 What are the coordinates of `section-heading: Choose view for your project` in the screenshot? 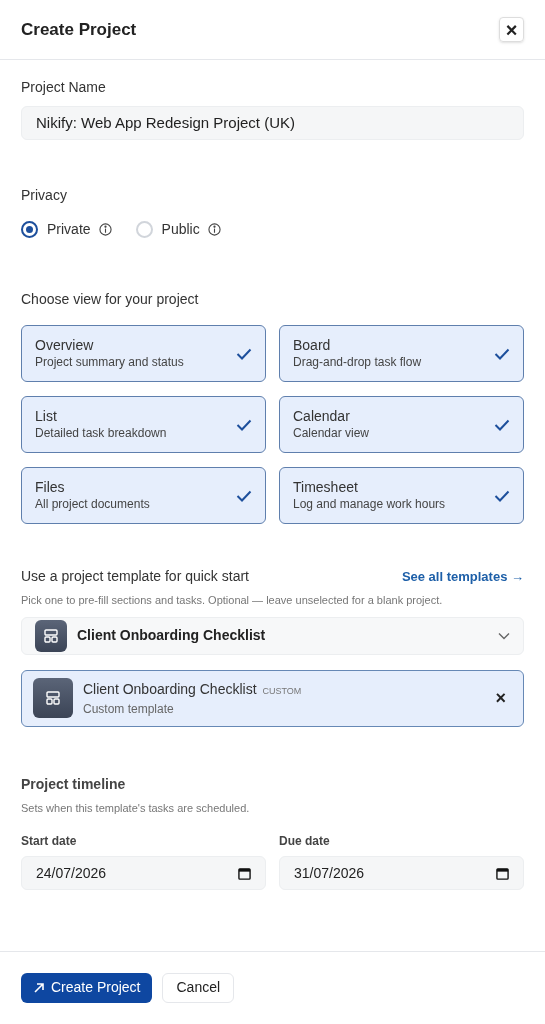 It's located at (110, 299).